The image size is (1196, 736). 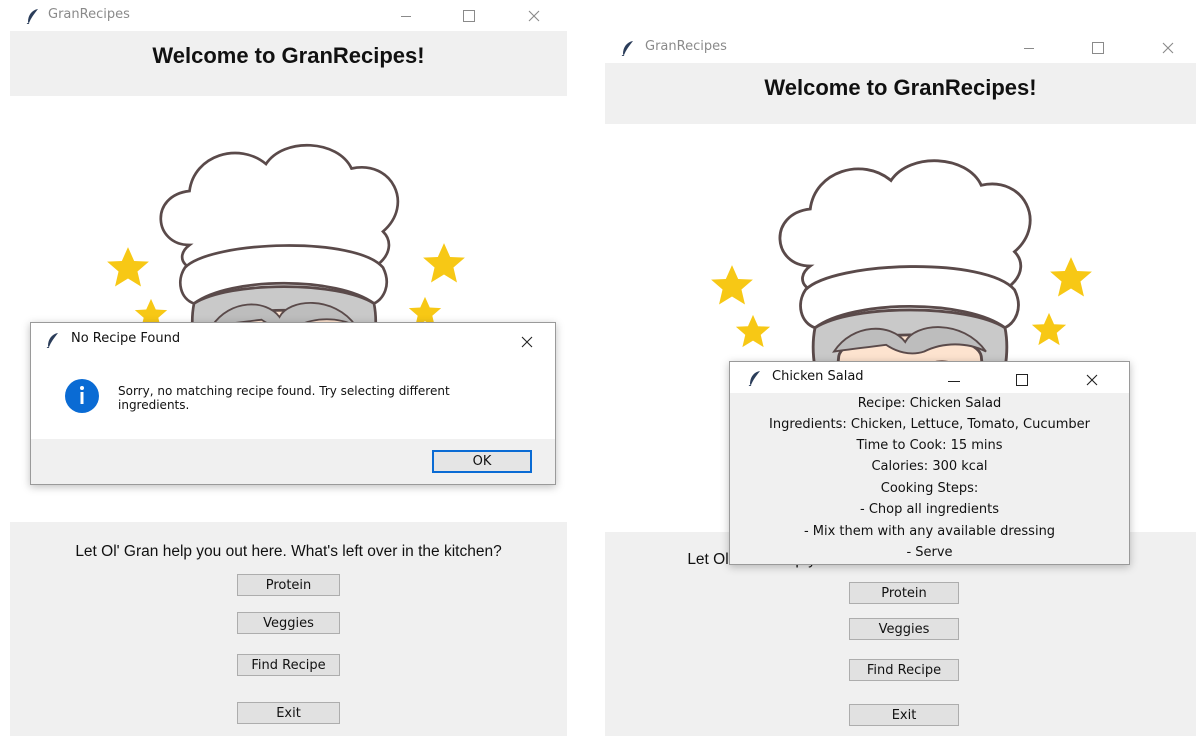 What do you see at coordinates (900, 47) in the screenshot?
I see `right-title-bar: GranRecipes` at bounding box center [900, 47].